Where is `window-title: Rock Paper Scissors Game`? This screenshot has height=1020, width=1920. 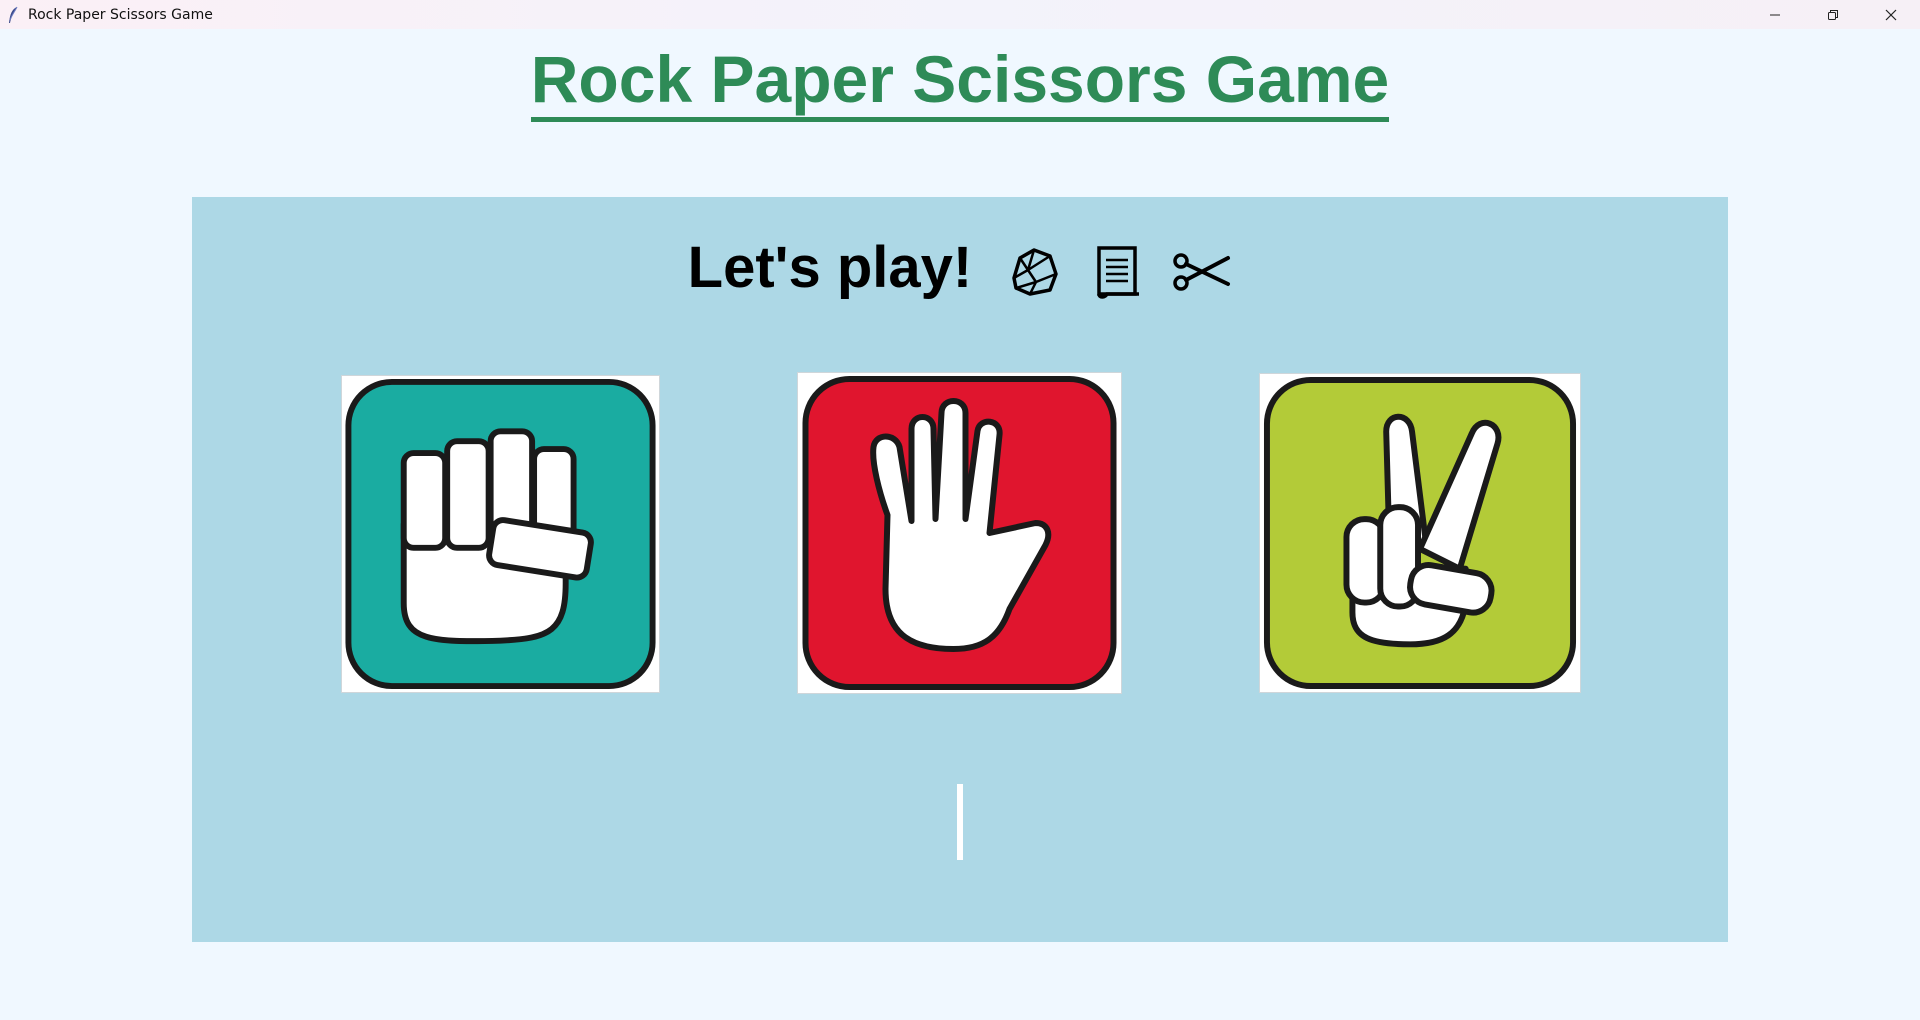 window-title: Rock Paper Scissors Game is located at coordinates (120, 14).